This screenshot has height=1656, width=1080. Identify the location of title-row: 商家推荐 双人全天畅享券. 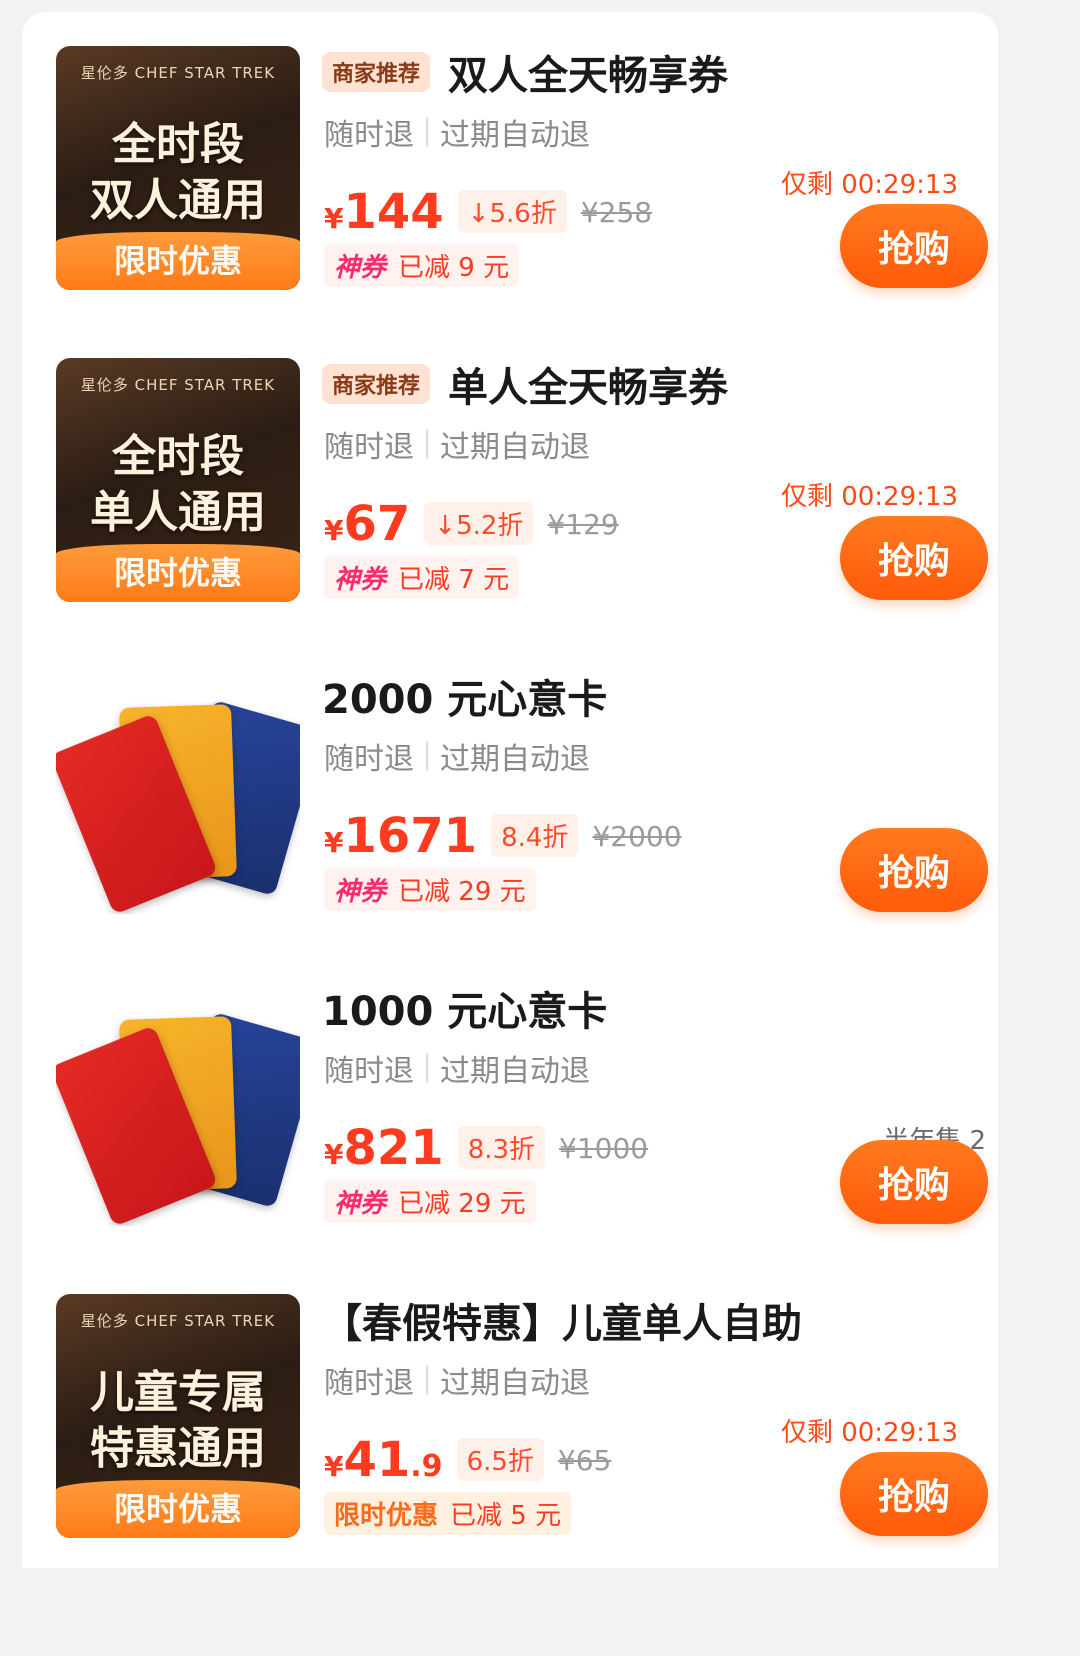
(525, 72).